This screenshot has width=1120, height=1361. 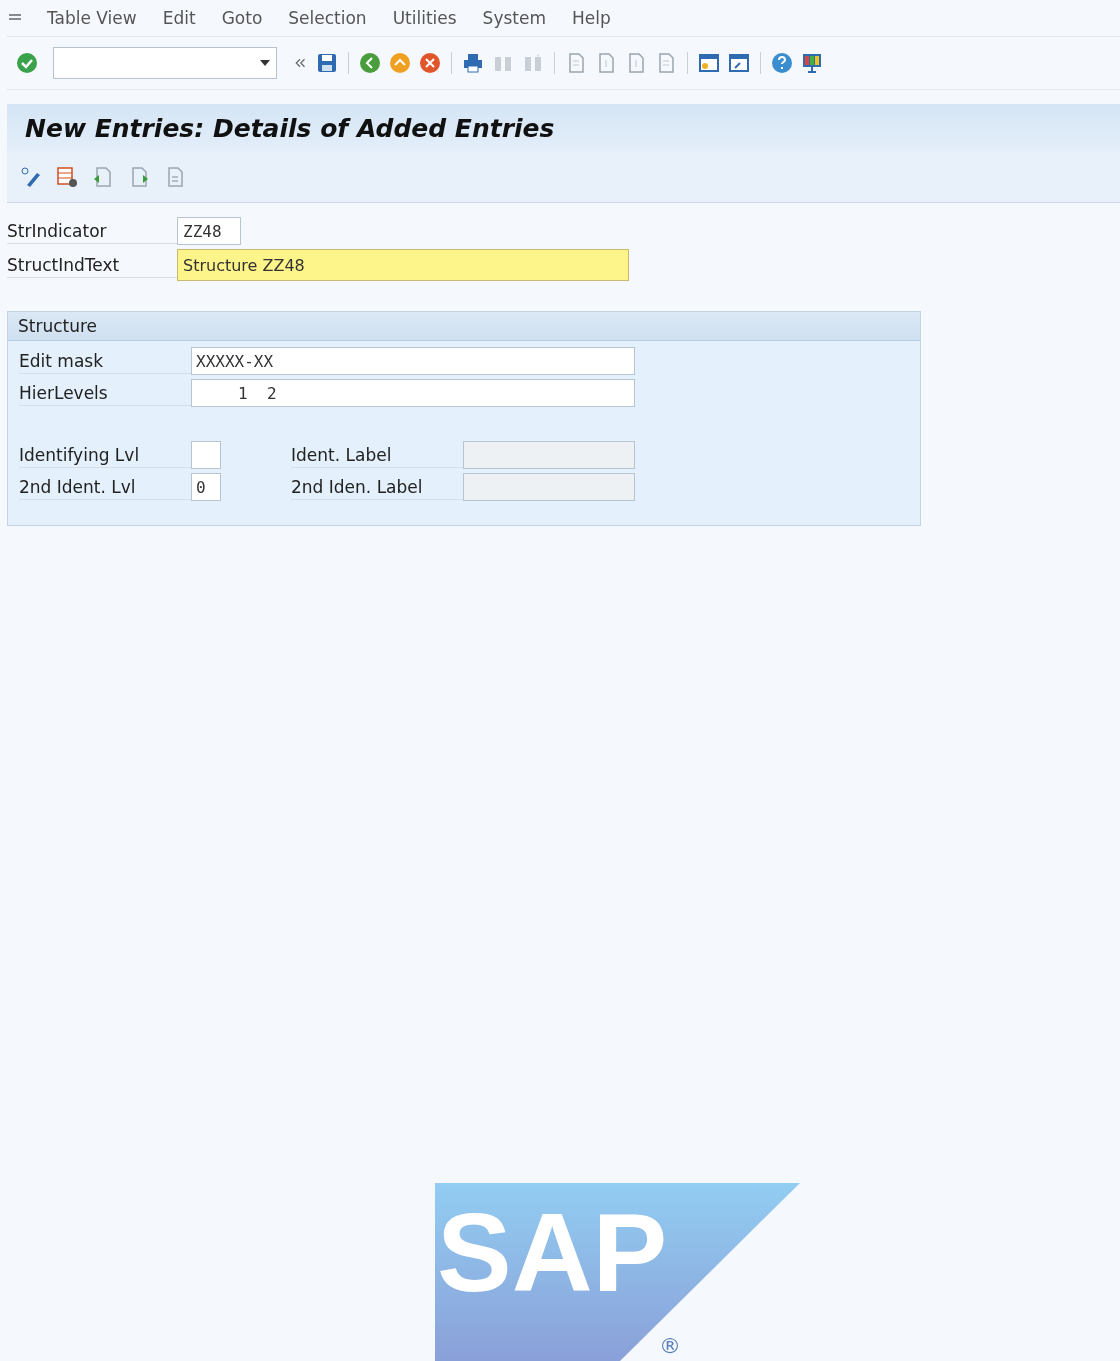 What do you see at coordinates (473, 63) in the screenshot?
I see `print-icon` at bounding box center [473, 63].